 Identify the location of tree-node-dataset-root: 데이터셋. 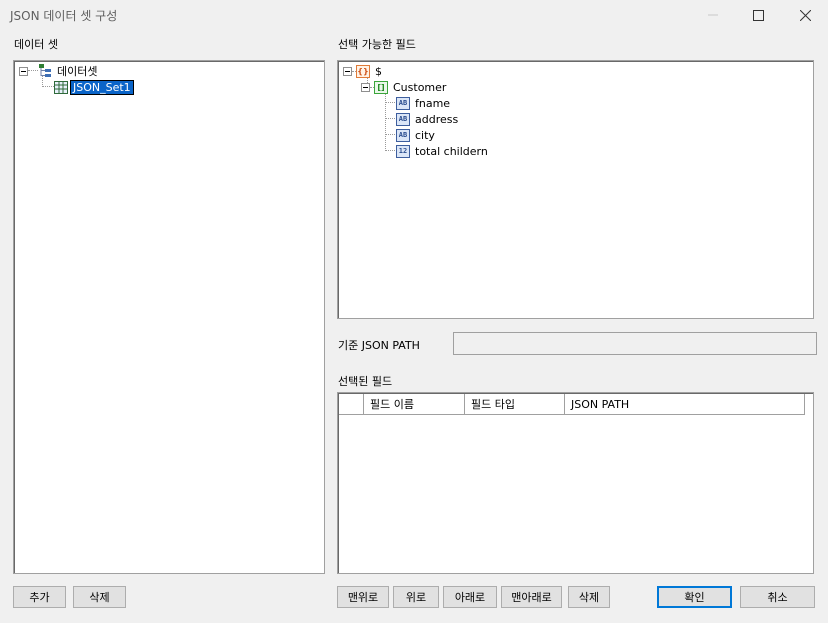
(58, 71).